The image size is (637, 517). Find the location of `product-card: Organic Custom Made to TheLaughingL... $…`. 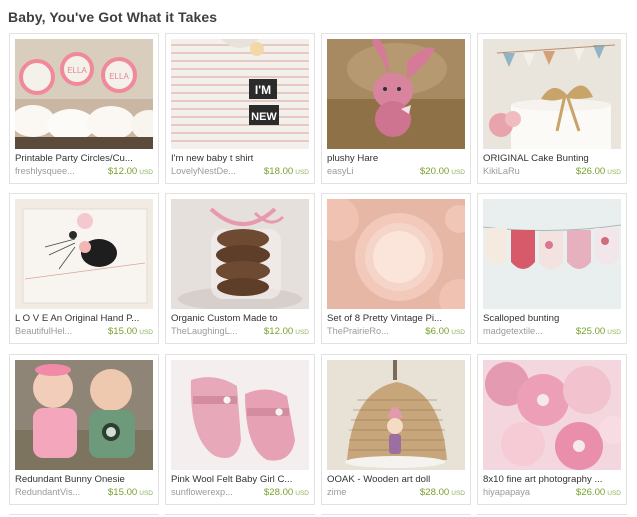

product-card: Organic Custom Made to TheLaughingL... $… is located at coordinates (240, 268).